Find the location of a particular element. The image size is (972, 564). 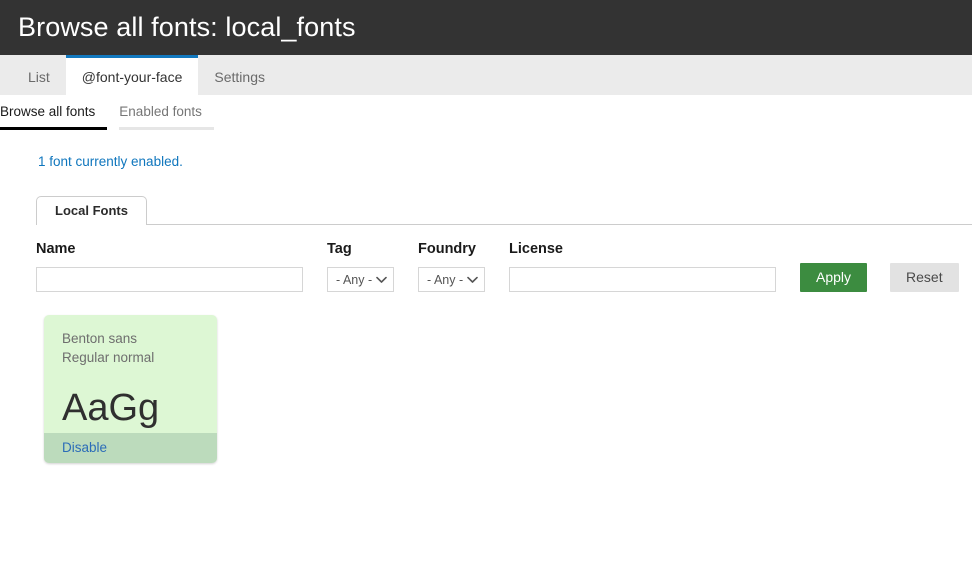

license-input is located at coordinates (642, 279).